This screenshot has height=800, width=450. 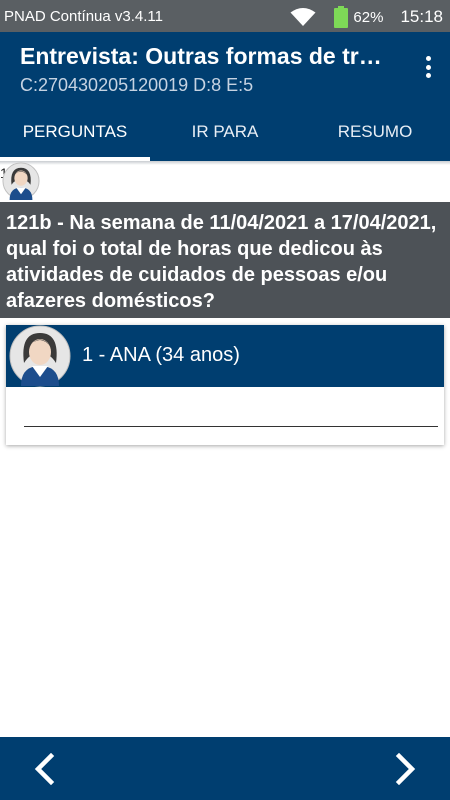 I want to click on chevron-left-icon, so click(x=44, y=769).